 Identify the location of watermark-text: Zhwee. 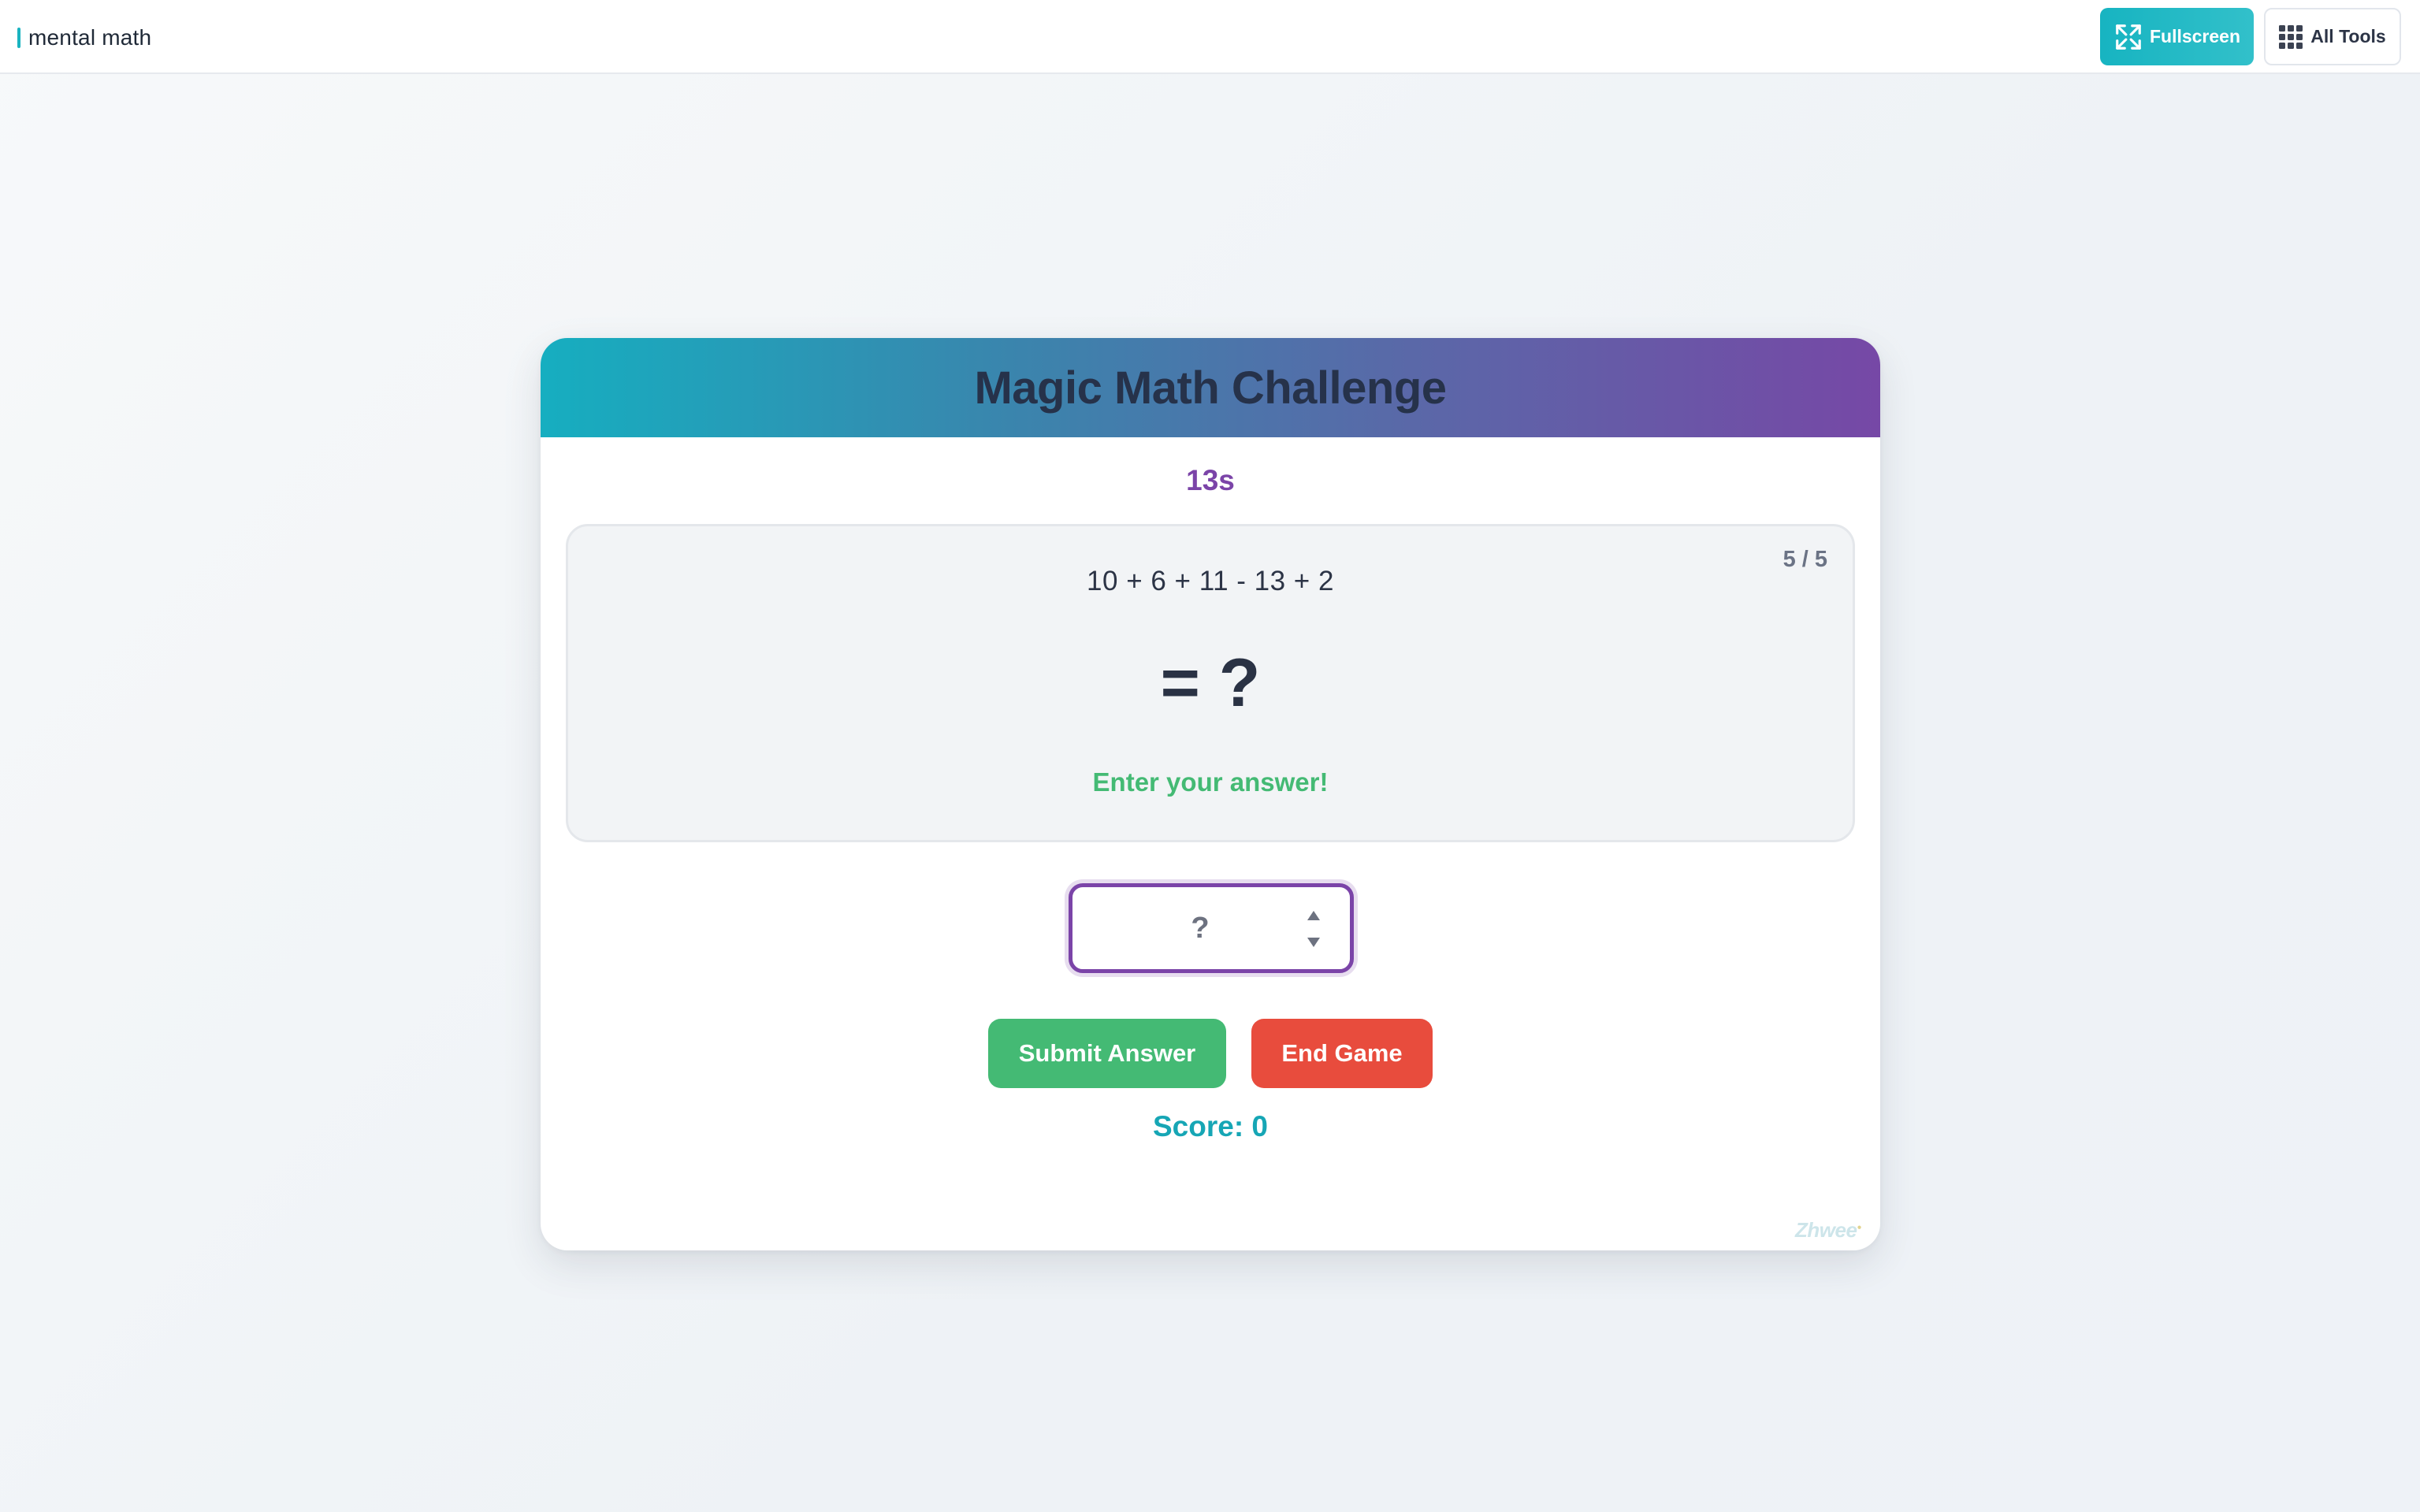
(1826, 1230).